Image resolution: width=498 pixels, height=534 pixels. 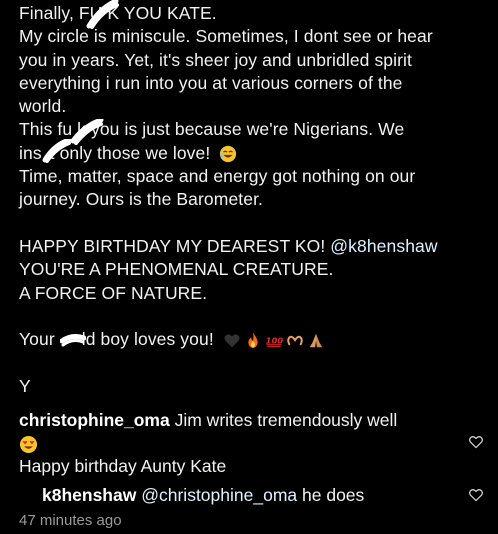 What do you see at coordinates (43, 106) in the screenshot?
I see `caption-line-5: world.` at bounding box center [43, 106].